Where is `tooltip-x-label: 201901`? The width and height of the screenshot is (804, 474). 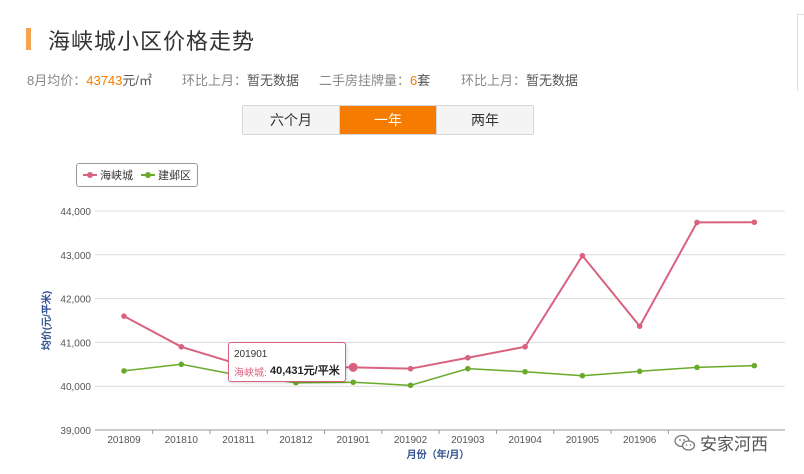 tooltip-x-label: 201901 is located at coordinates (251, 354).